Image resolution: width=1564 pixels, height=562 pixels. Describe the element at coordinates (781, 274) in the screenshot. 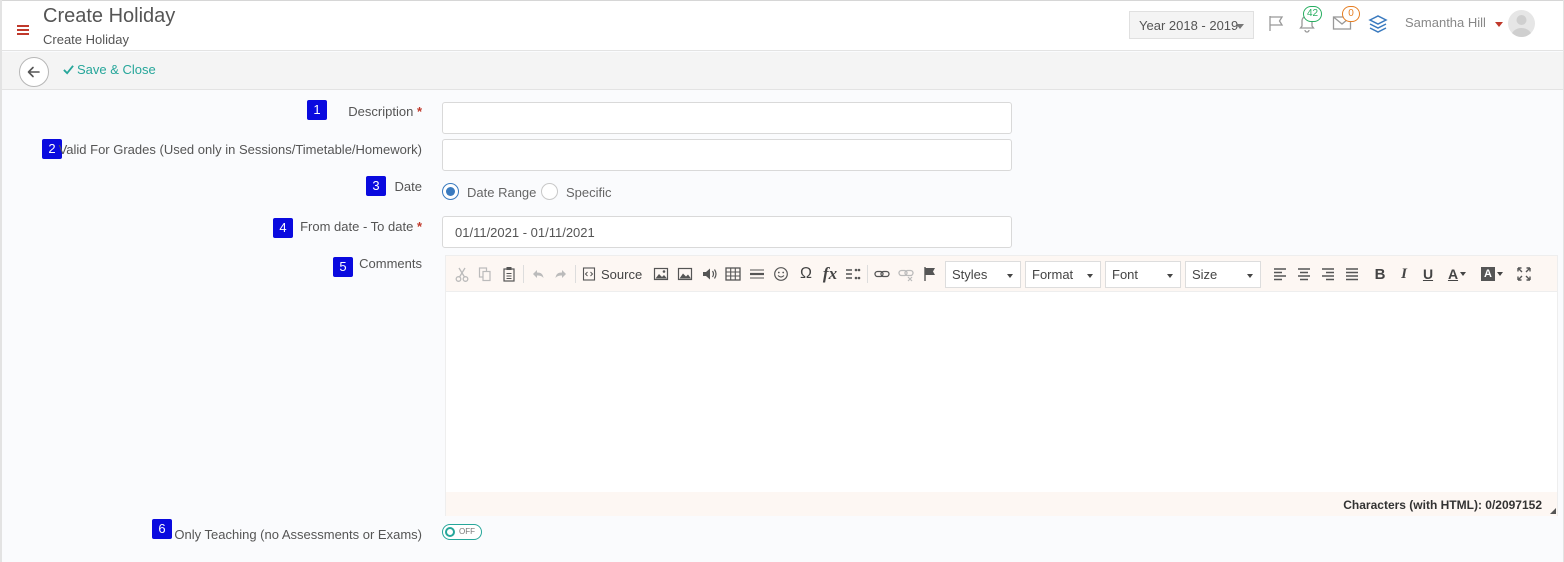

I see `smiley-icon` at that location.